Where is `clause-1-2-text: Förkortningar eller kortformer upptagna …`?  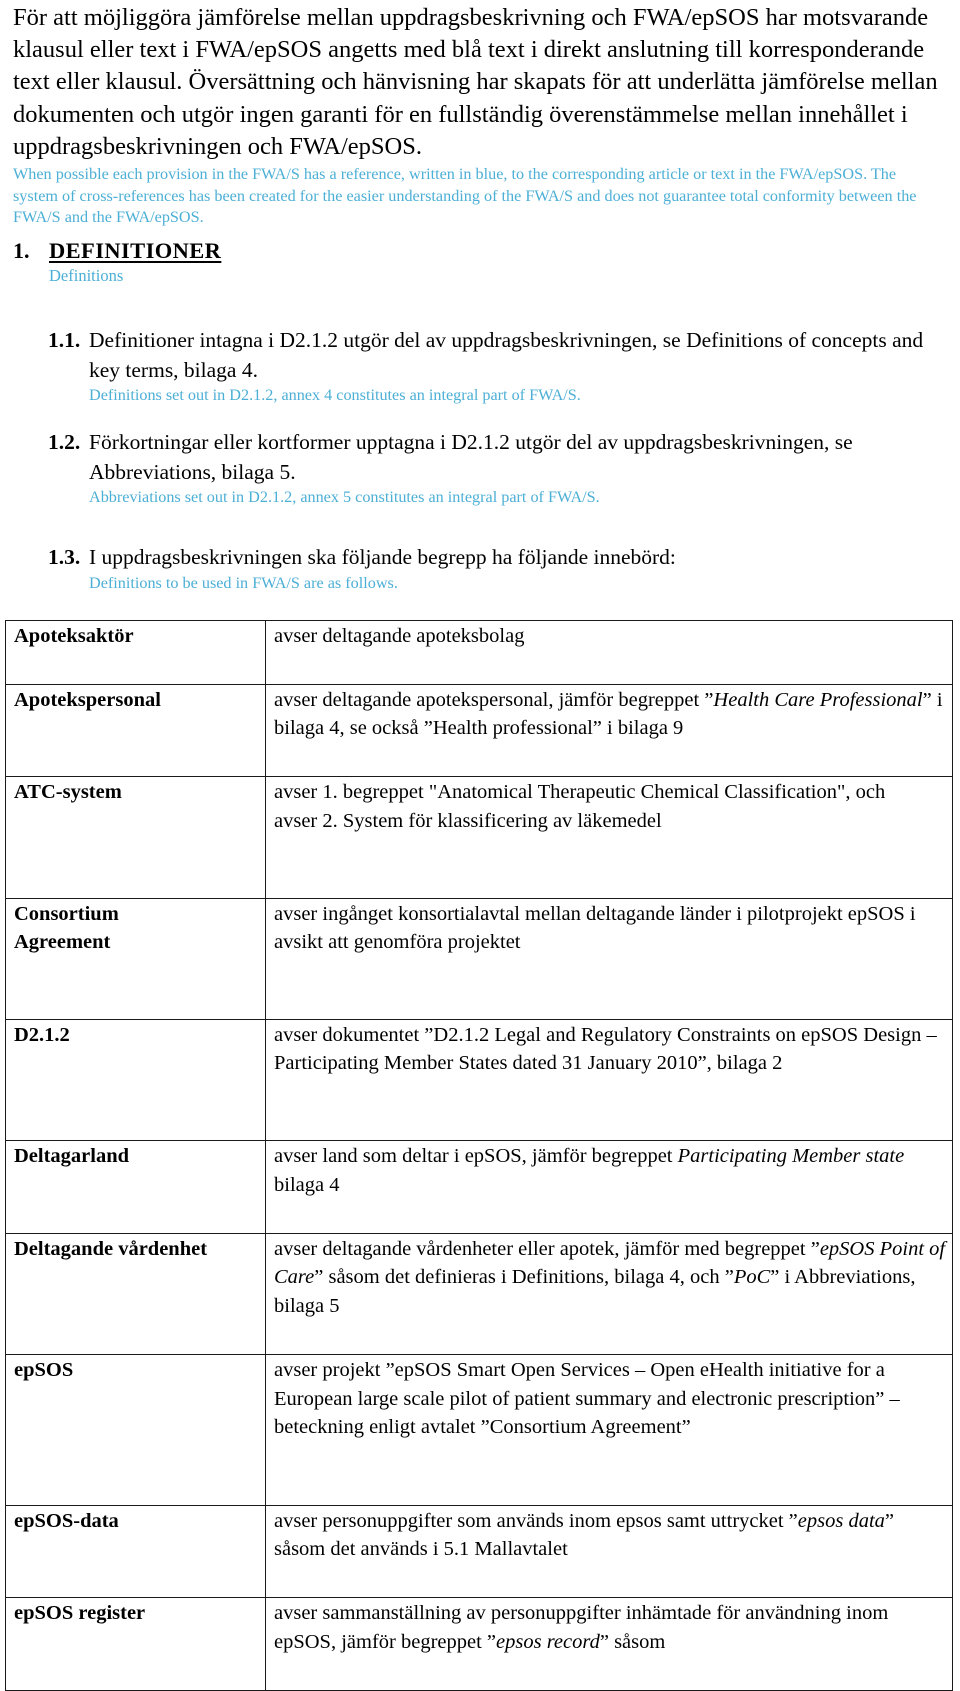
clause-1-2-text: Förkortningar eller kortformer upptagna … is located at coordinates (471, 457).